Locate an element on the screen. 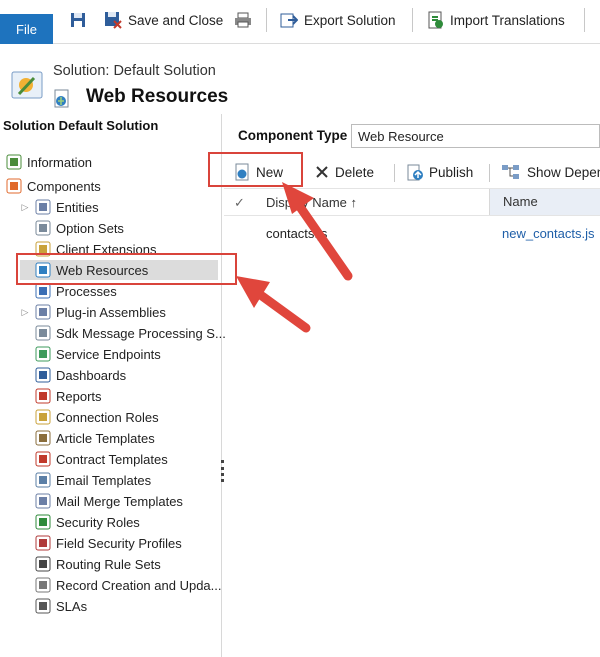 This screenshot has height=657, width=600. nav-item-security-roles: Security Roles is located at coordinates (80, 522).